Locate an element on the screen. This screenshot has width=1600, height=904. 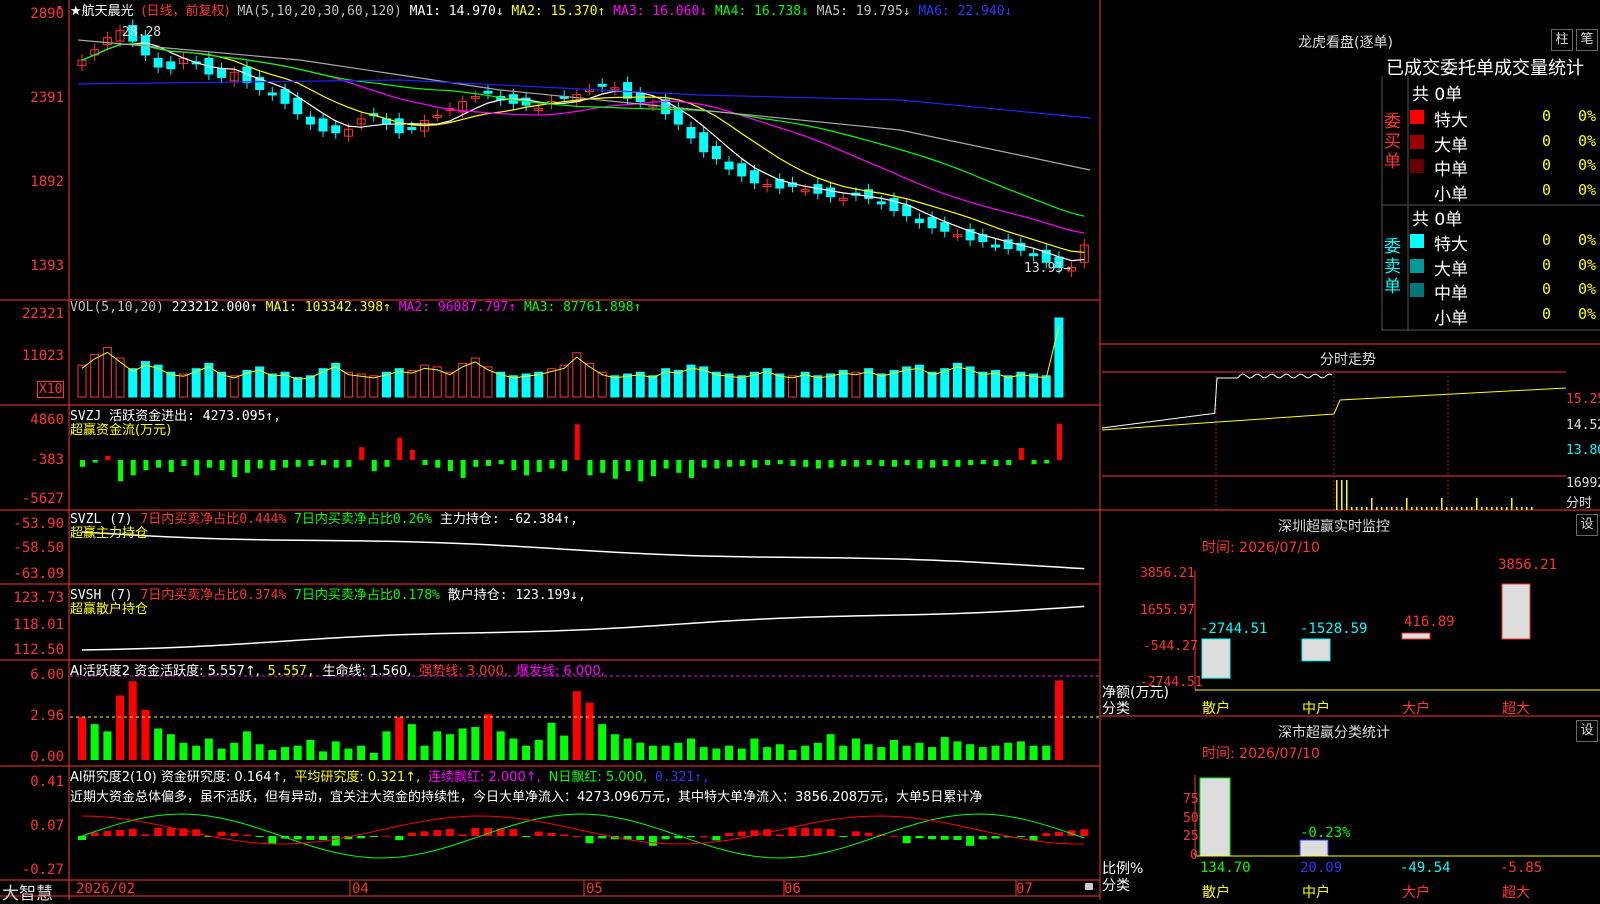
ai1-ytick-3: 0.00 is located at coordinates (47, 757).